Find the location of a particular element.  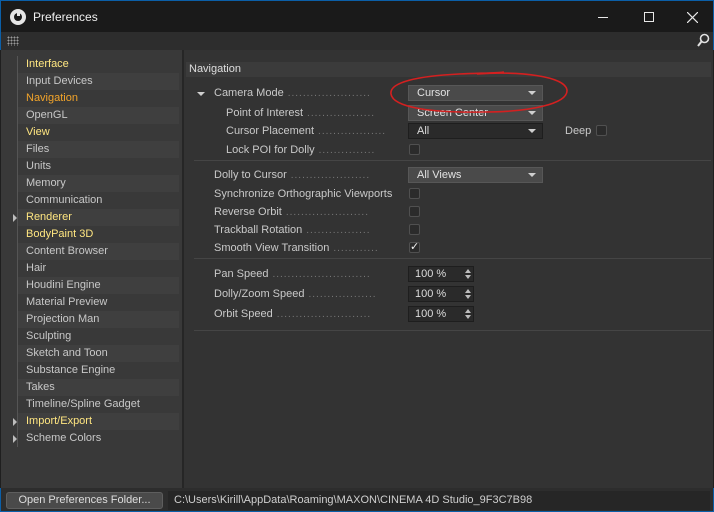

sidebar-item-communication: Communication is located at coordinates (98, 200).